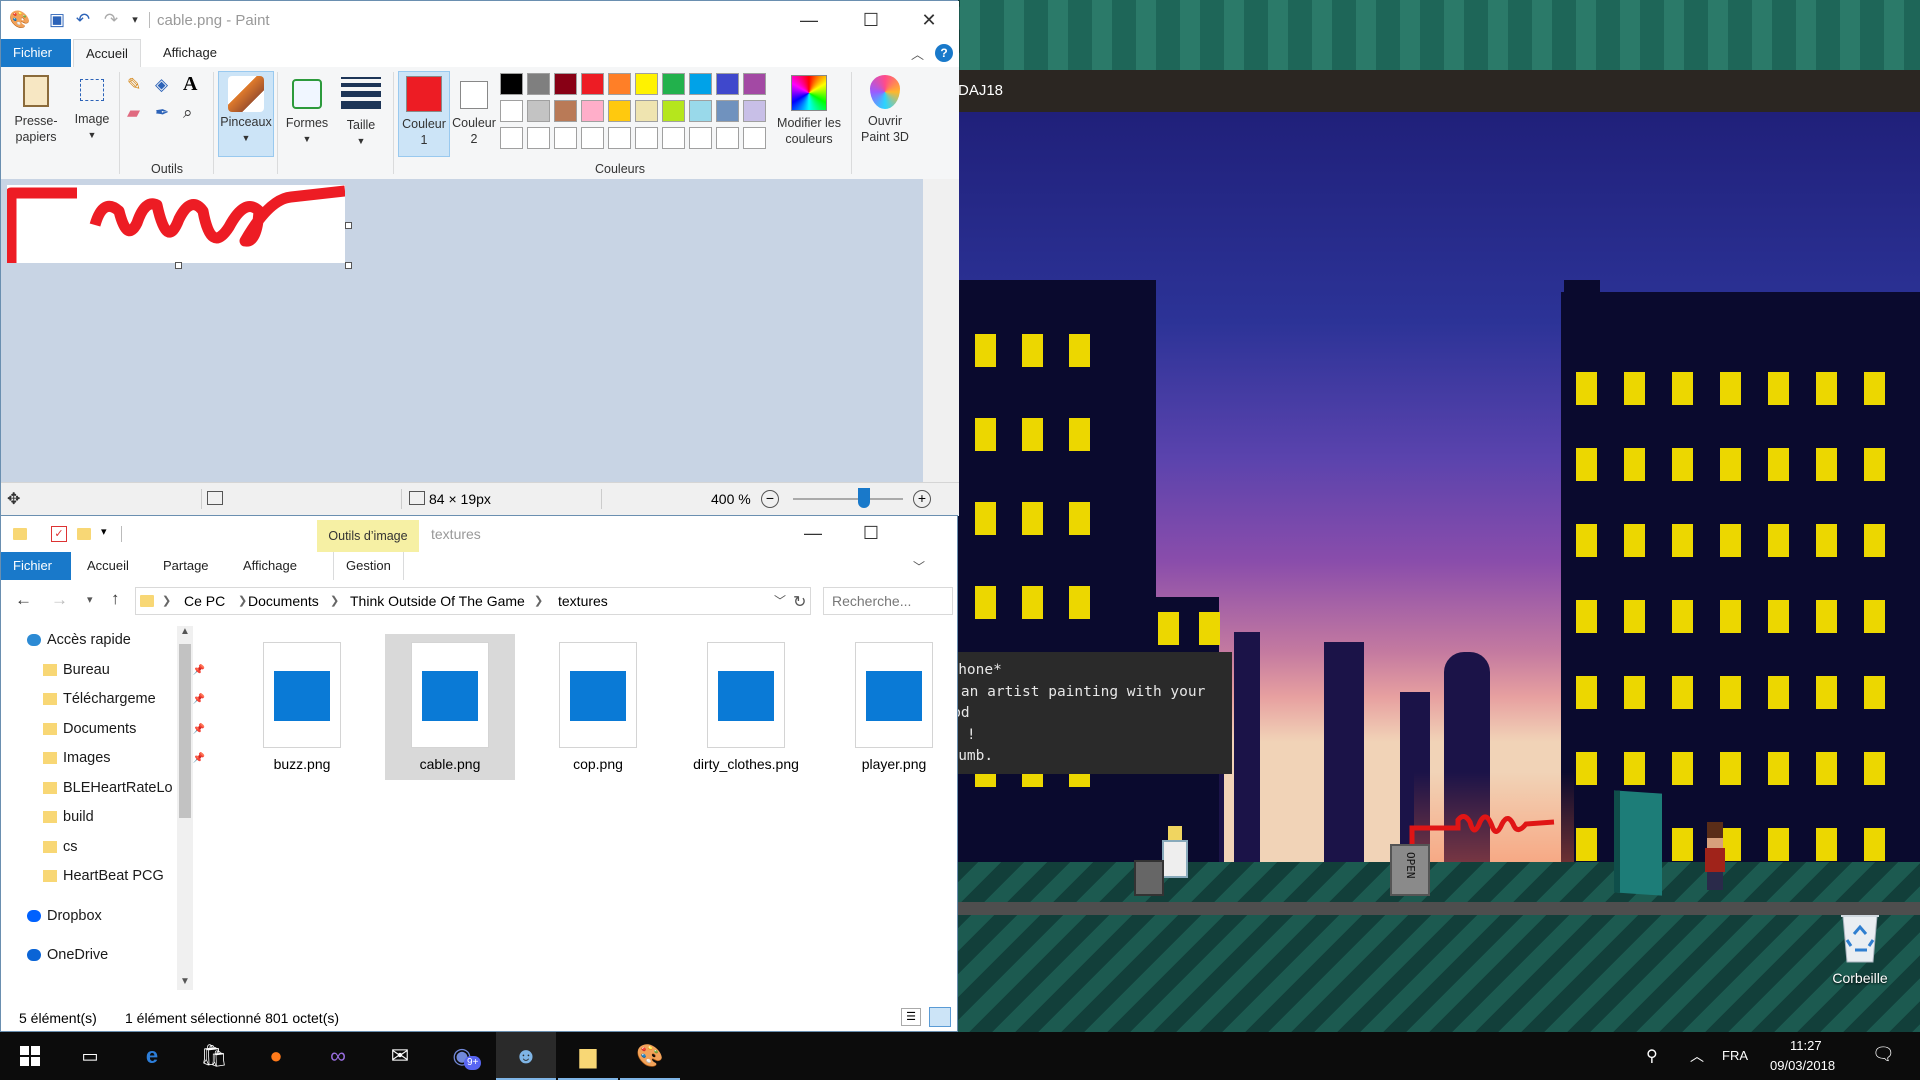  What do you see at coordinates (109, 640) in the screenshot?
I see `nav-item: Accès rapide` at bounding box center [109, 640].